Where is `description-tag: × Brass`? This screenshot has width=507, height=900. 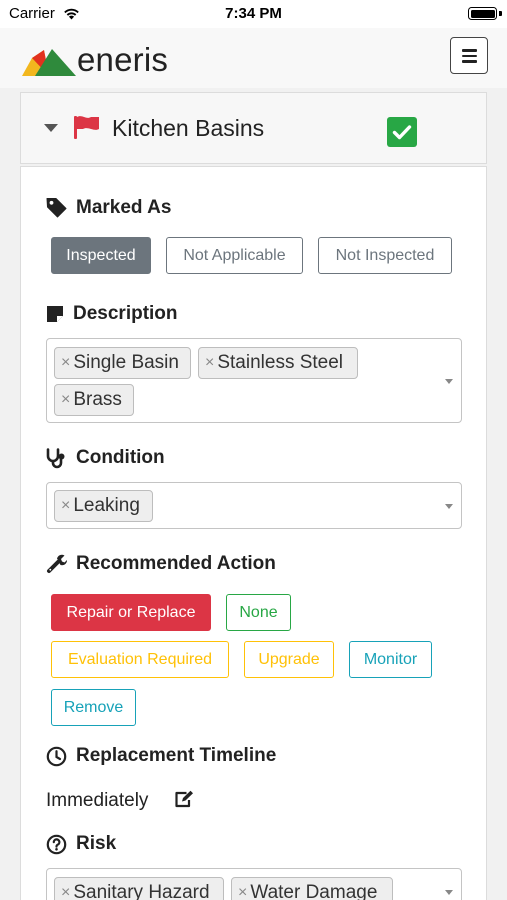
description-tag: × Brass is located at coordinates (94, 400).